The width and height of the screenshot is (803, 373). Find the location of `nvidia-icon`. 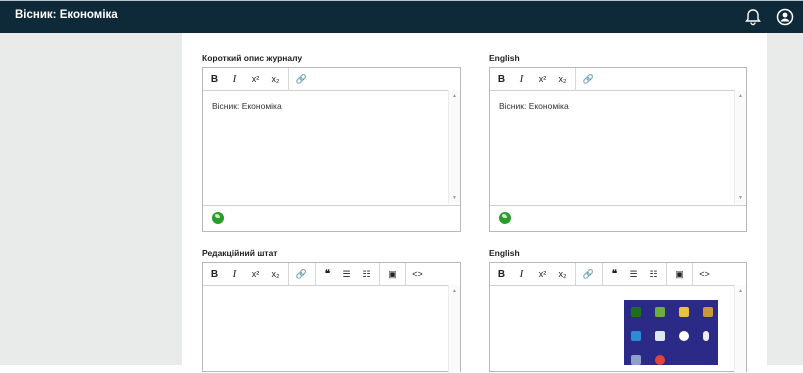

nvidia-icon is located at coordinates (636, 312).